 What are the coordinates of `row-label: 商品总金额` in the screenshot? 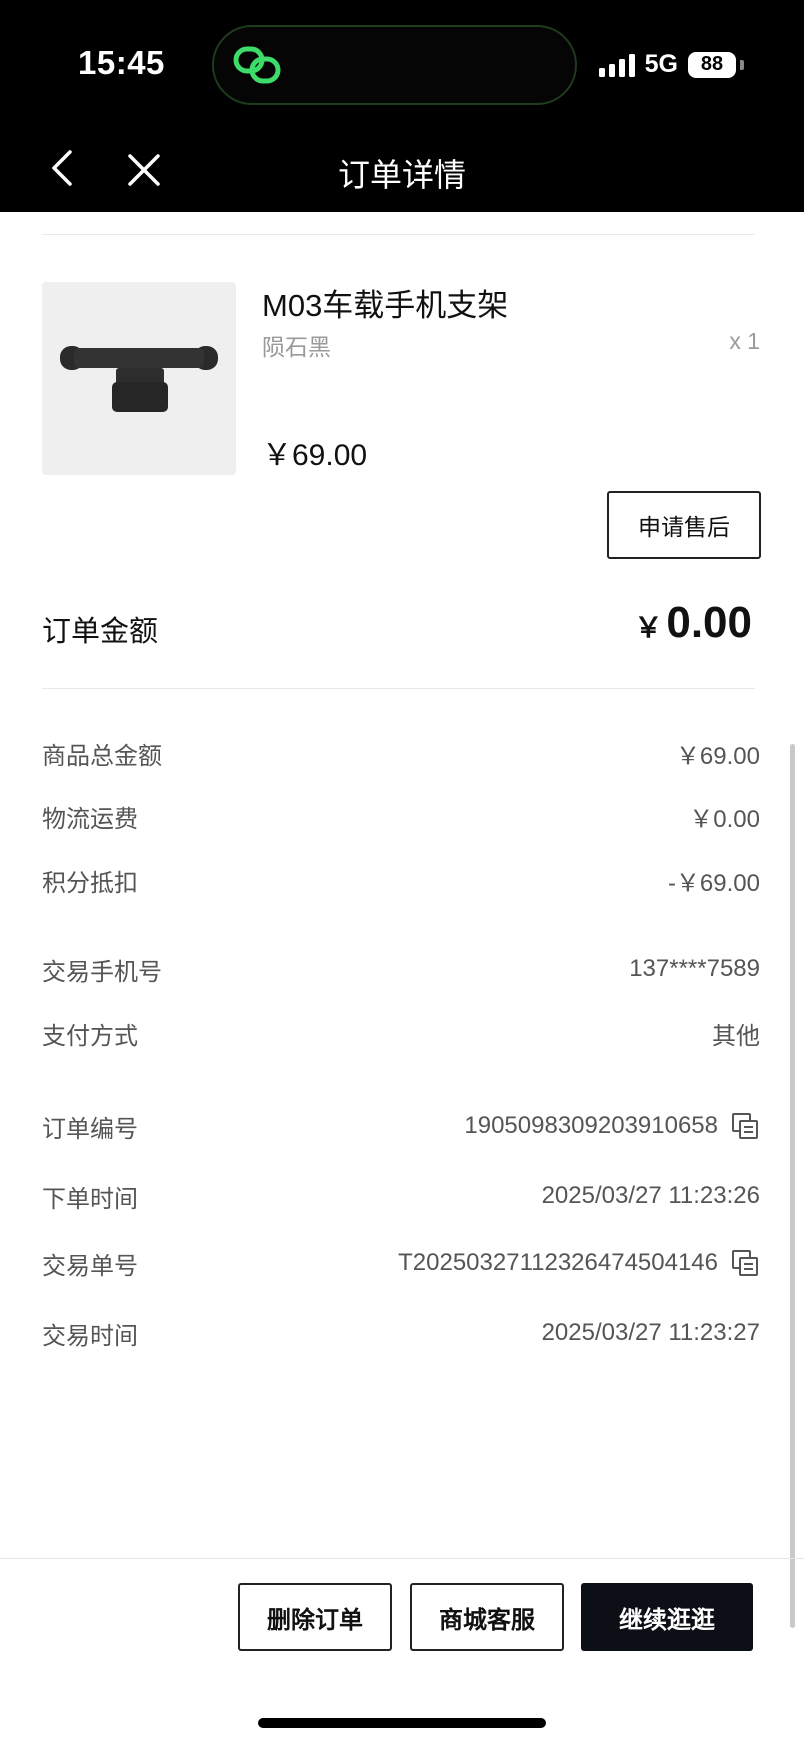 It's located at (102, 756).